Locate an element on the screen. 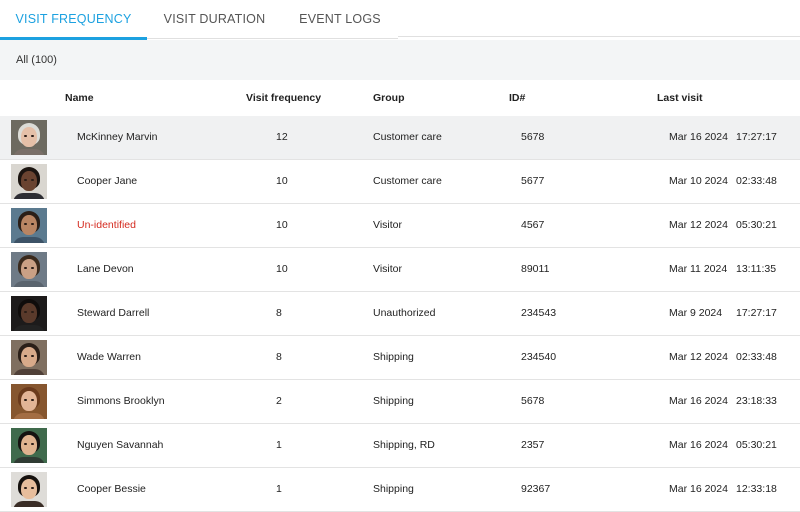  visitor-name: Steward Darrell is located at coordinates (113, 313).